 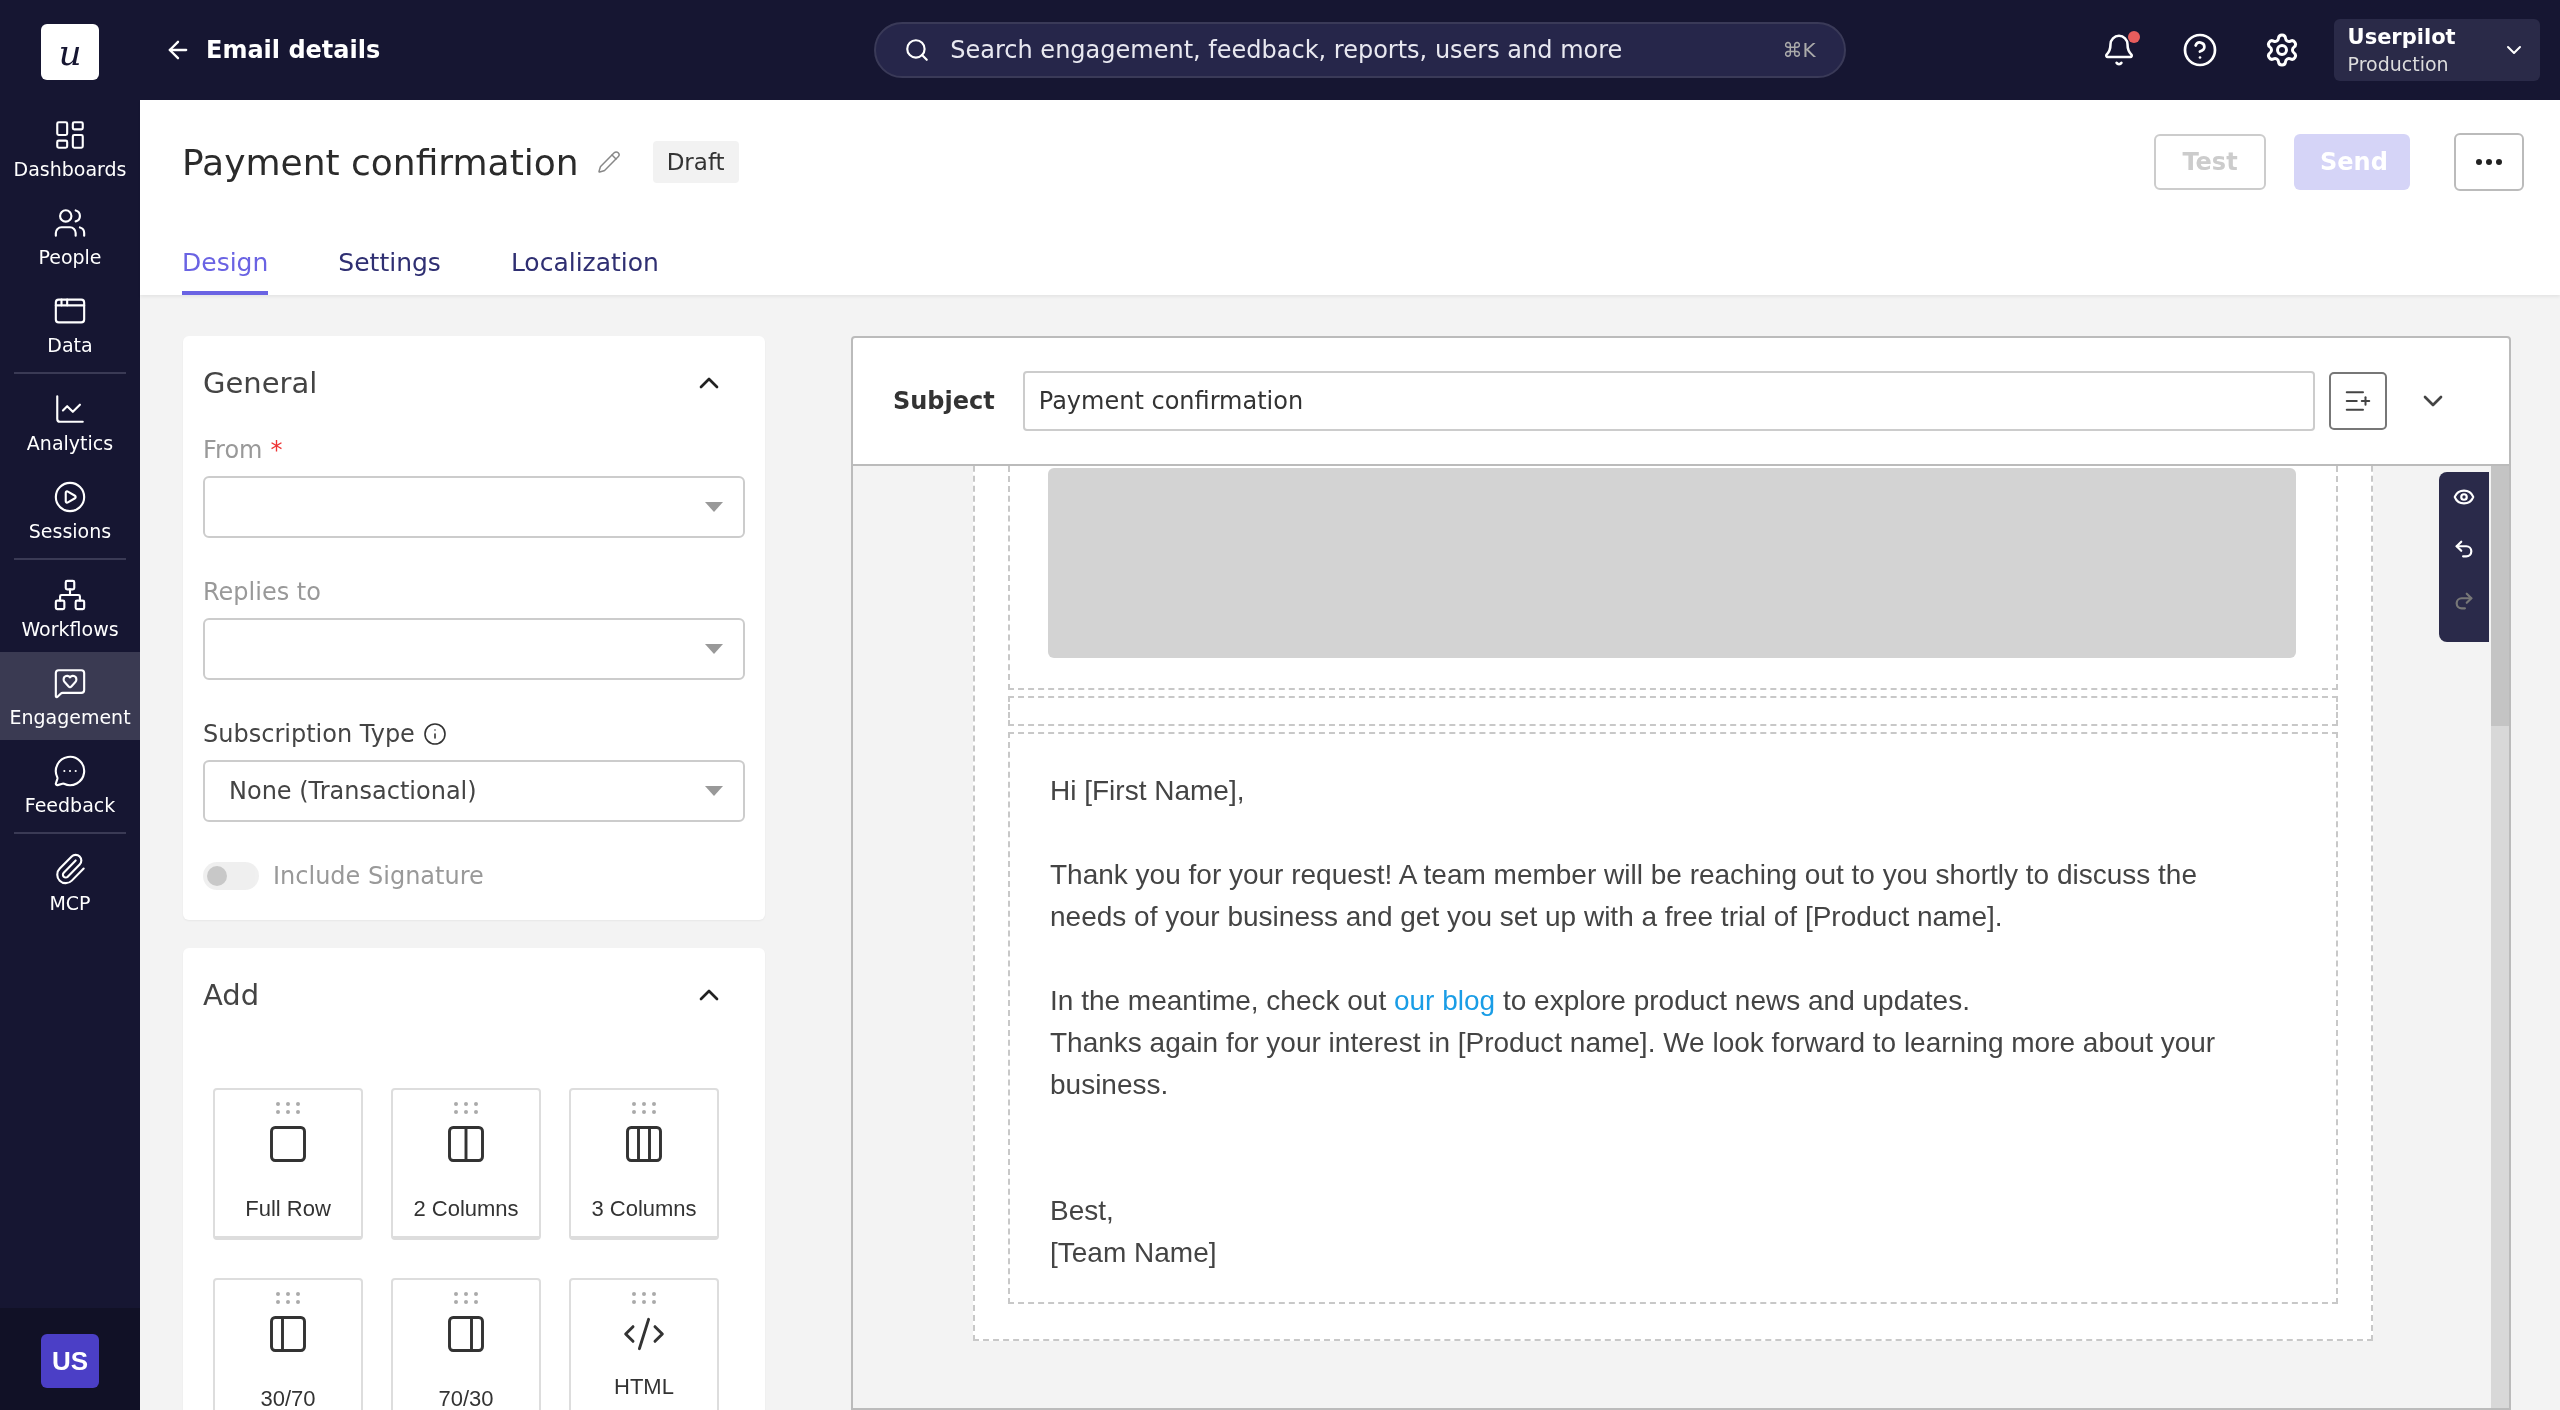 What do you see at coordinates (70, 869) in the screenshot?
I see `paperclip-icon` at bounding box center [70, 869].